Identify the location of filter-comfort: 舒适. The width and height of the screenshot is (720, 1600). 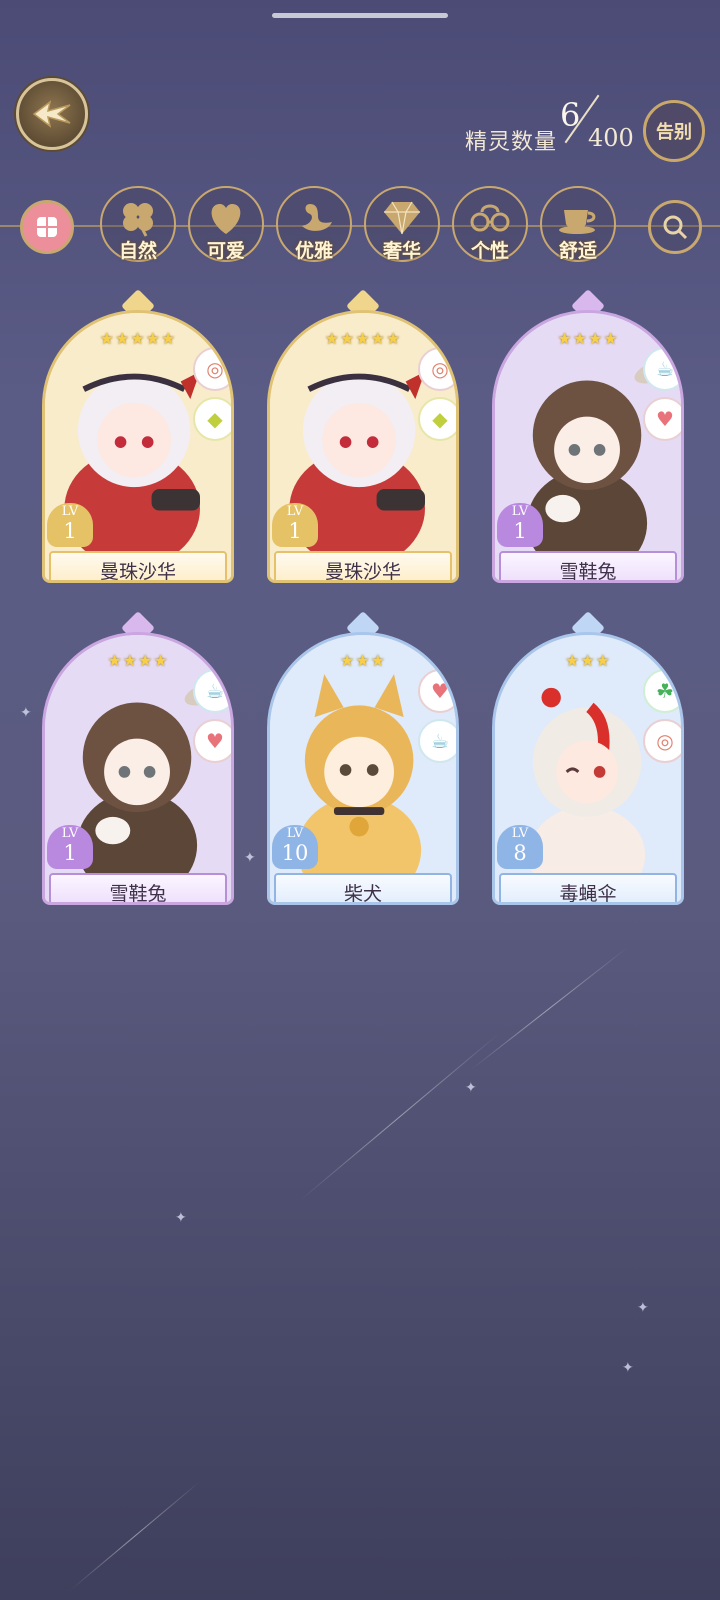
(578, 224).